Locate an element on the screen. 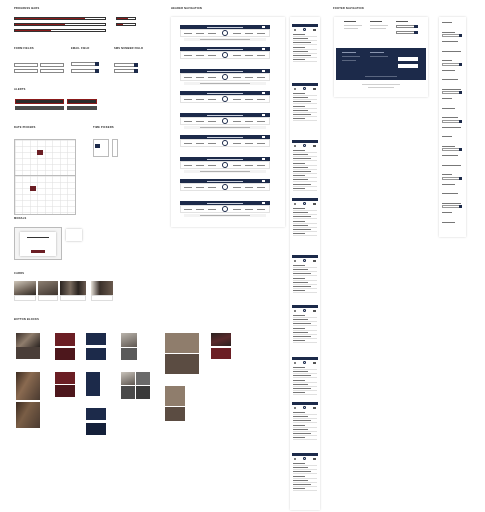 Image resolution: width=485 pixels, height=512 pixels. sms-submit-button is located at coordinates (136, 65).